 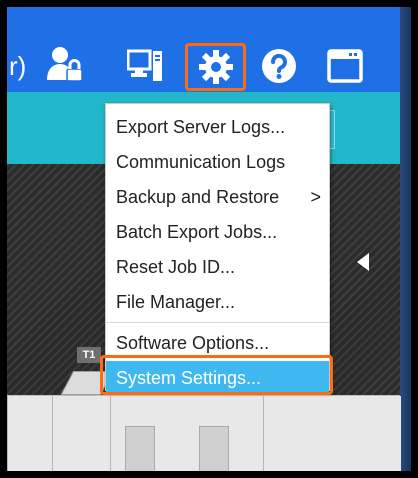 What do you see at coordinates (18, 66) in the screenshot?
I see `toolbar-partial-text: r)` at bounding box center [18, 66].